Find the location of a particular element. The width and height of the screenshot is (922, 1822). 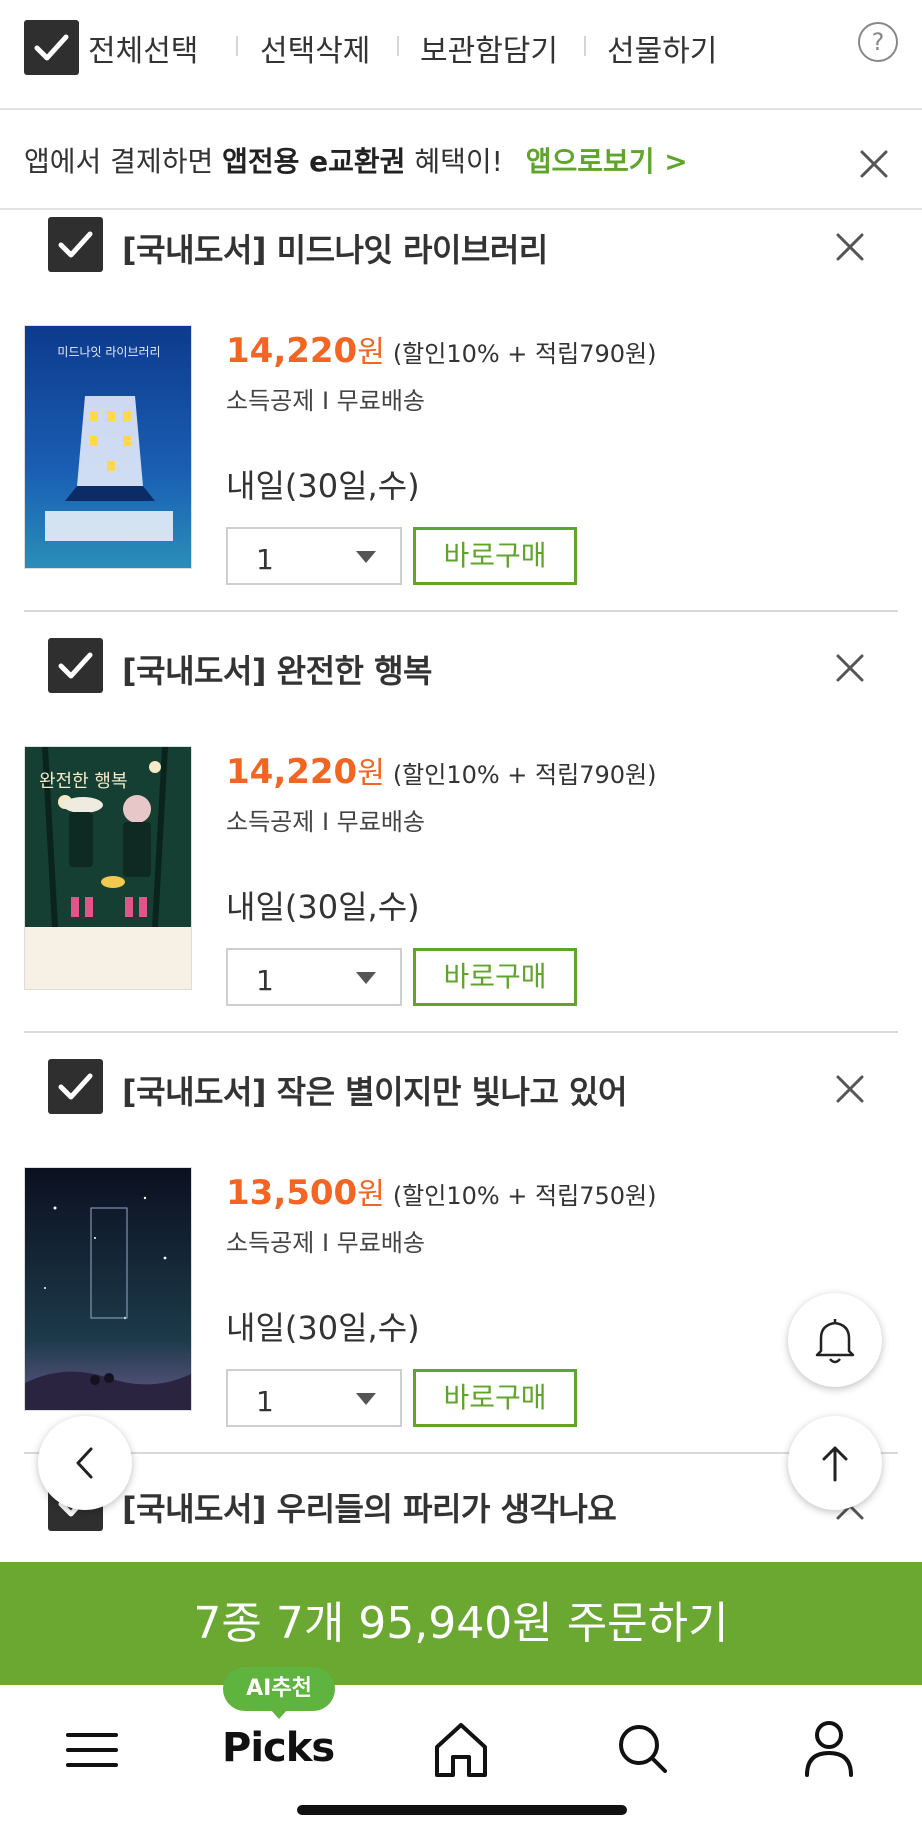

home-icon is located at coordinates (461, 1748).